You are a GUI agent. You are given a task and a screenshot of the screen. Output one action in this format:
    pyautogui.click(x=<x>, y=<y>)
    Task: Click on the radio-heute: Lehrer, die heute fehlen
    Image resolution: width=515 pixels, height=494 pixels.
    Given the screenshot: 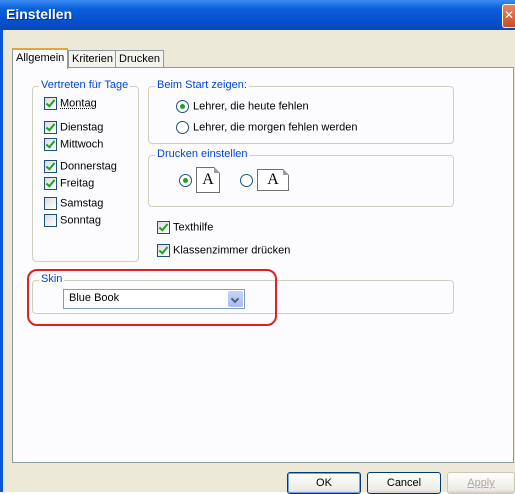 What is the action you would take?
    pyautogui.click(x=242, y=107)
    